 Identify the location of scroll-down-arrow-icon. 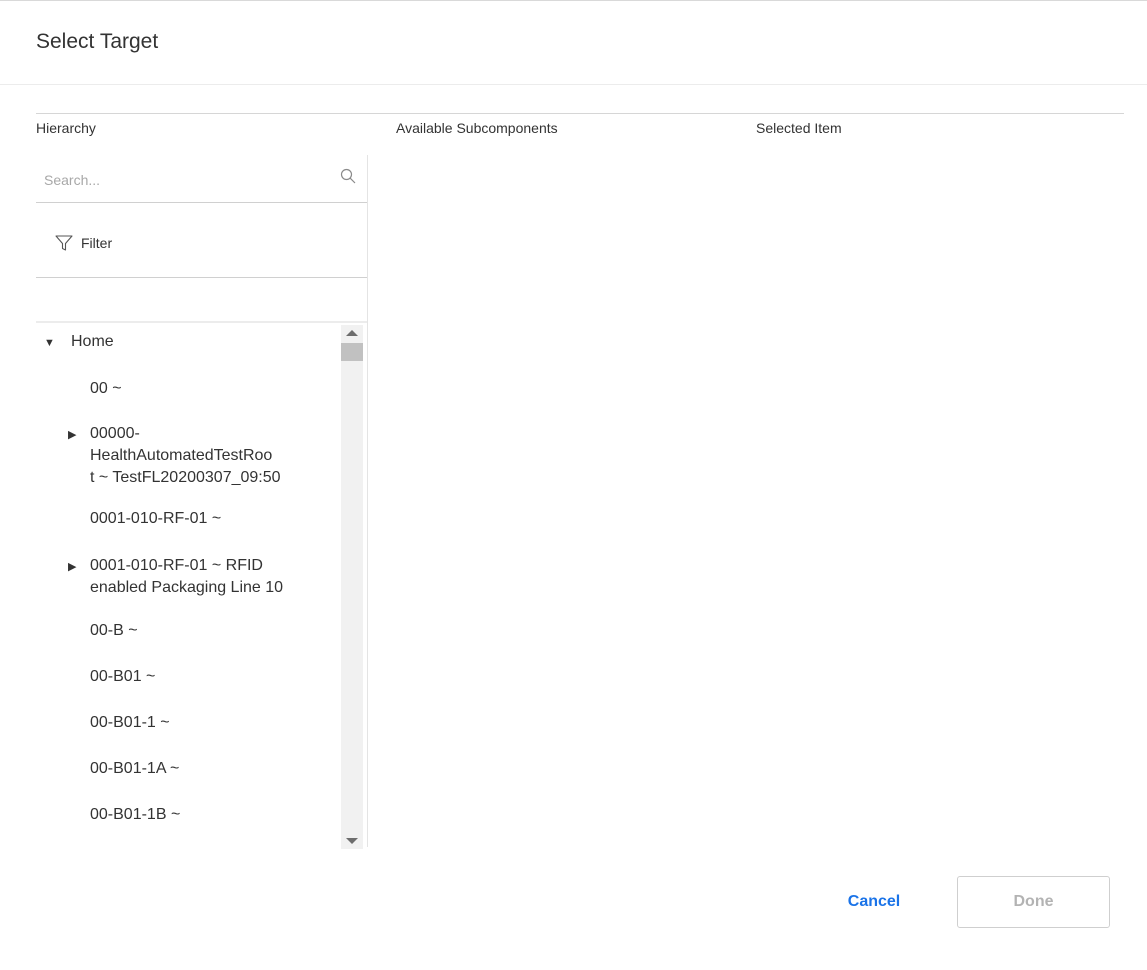
(352, 841).